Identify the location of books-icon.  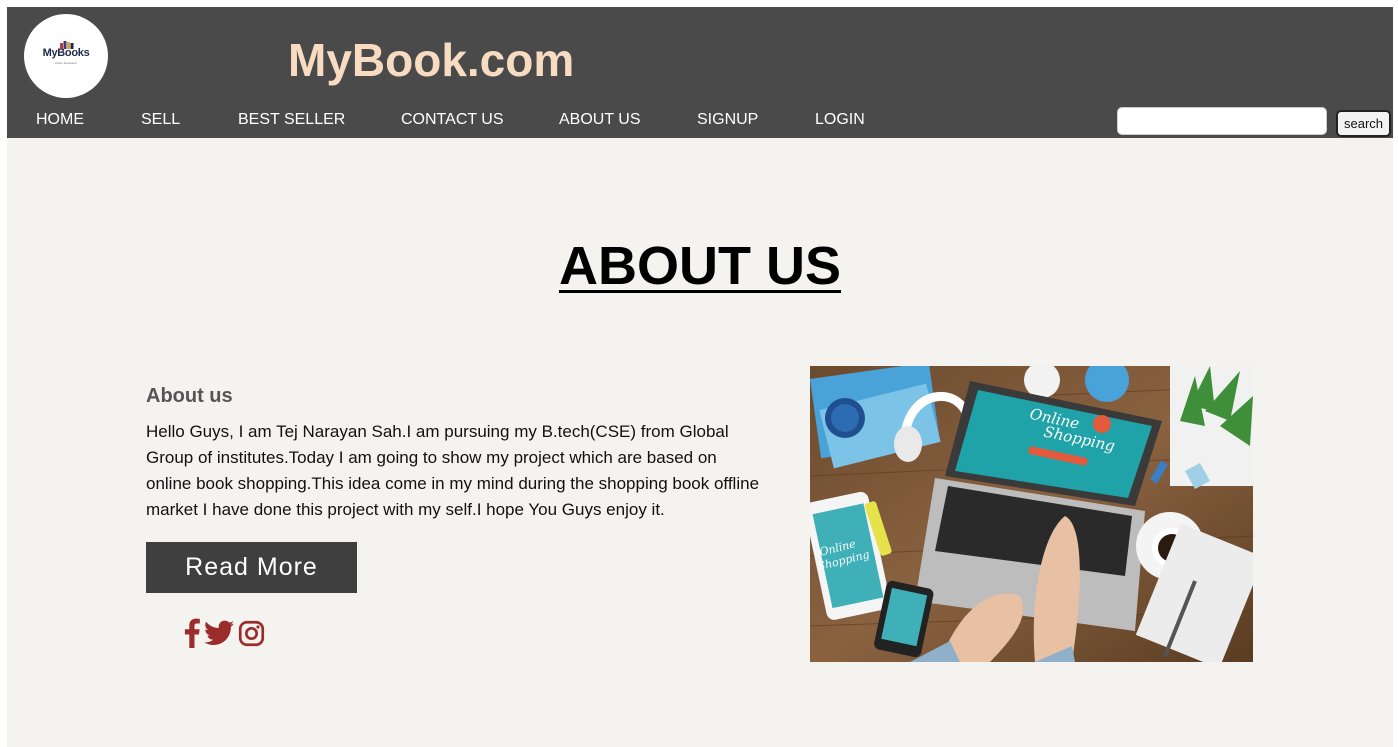
(67, 45).